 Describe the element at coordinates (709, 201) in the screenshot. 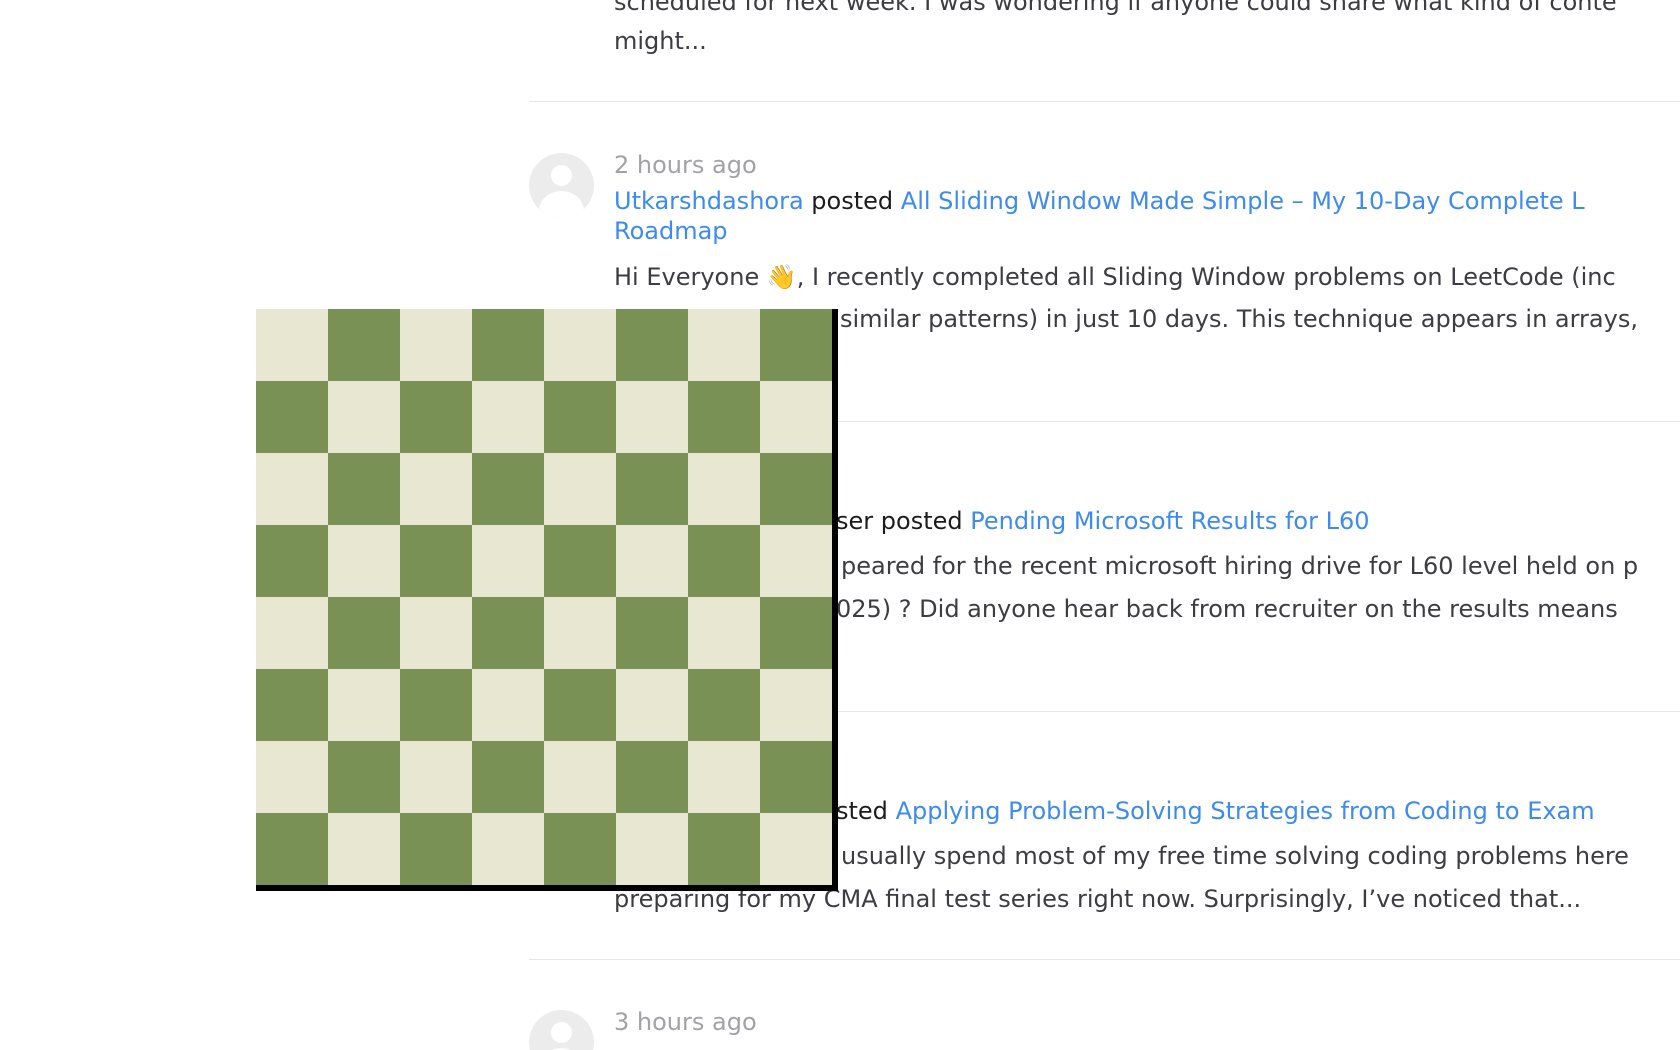

I see `author-link: Utkarshdashora` at that location.